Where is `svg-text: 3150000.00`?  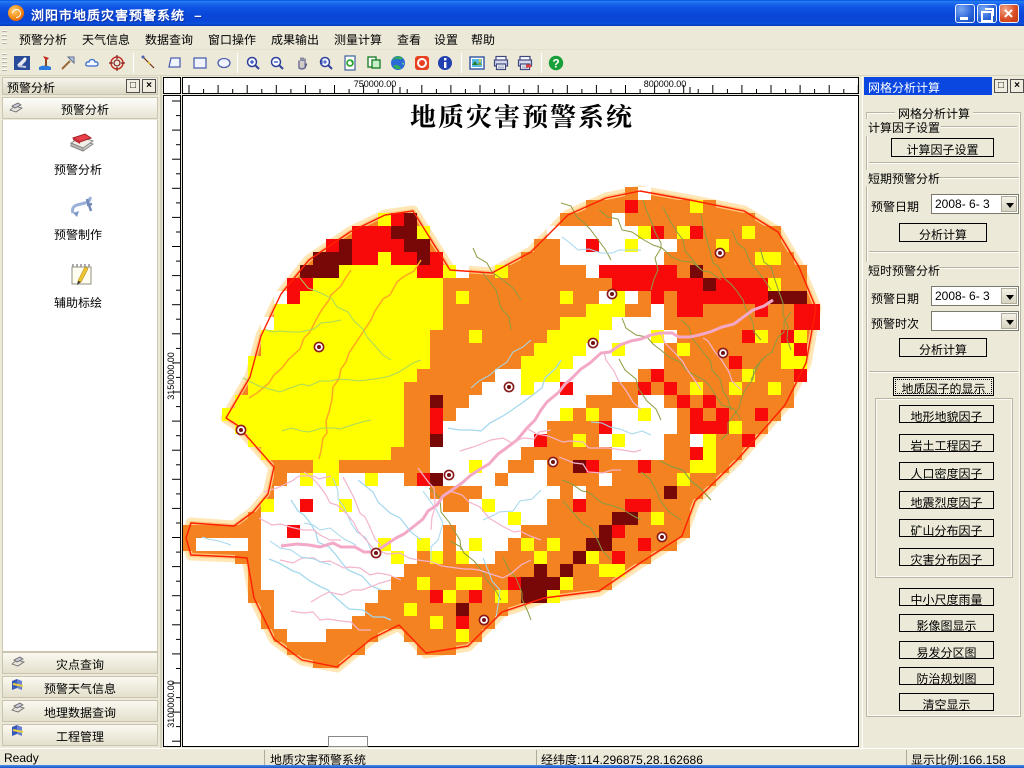 svg-text: 3150000.00 is located at coordinates (171, 376).